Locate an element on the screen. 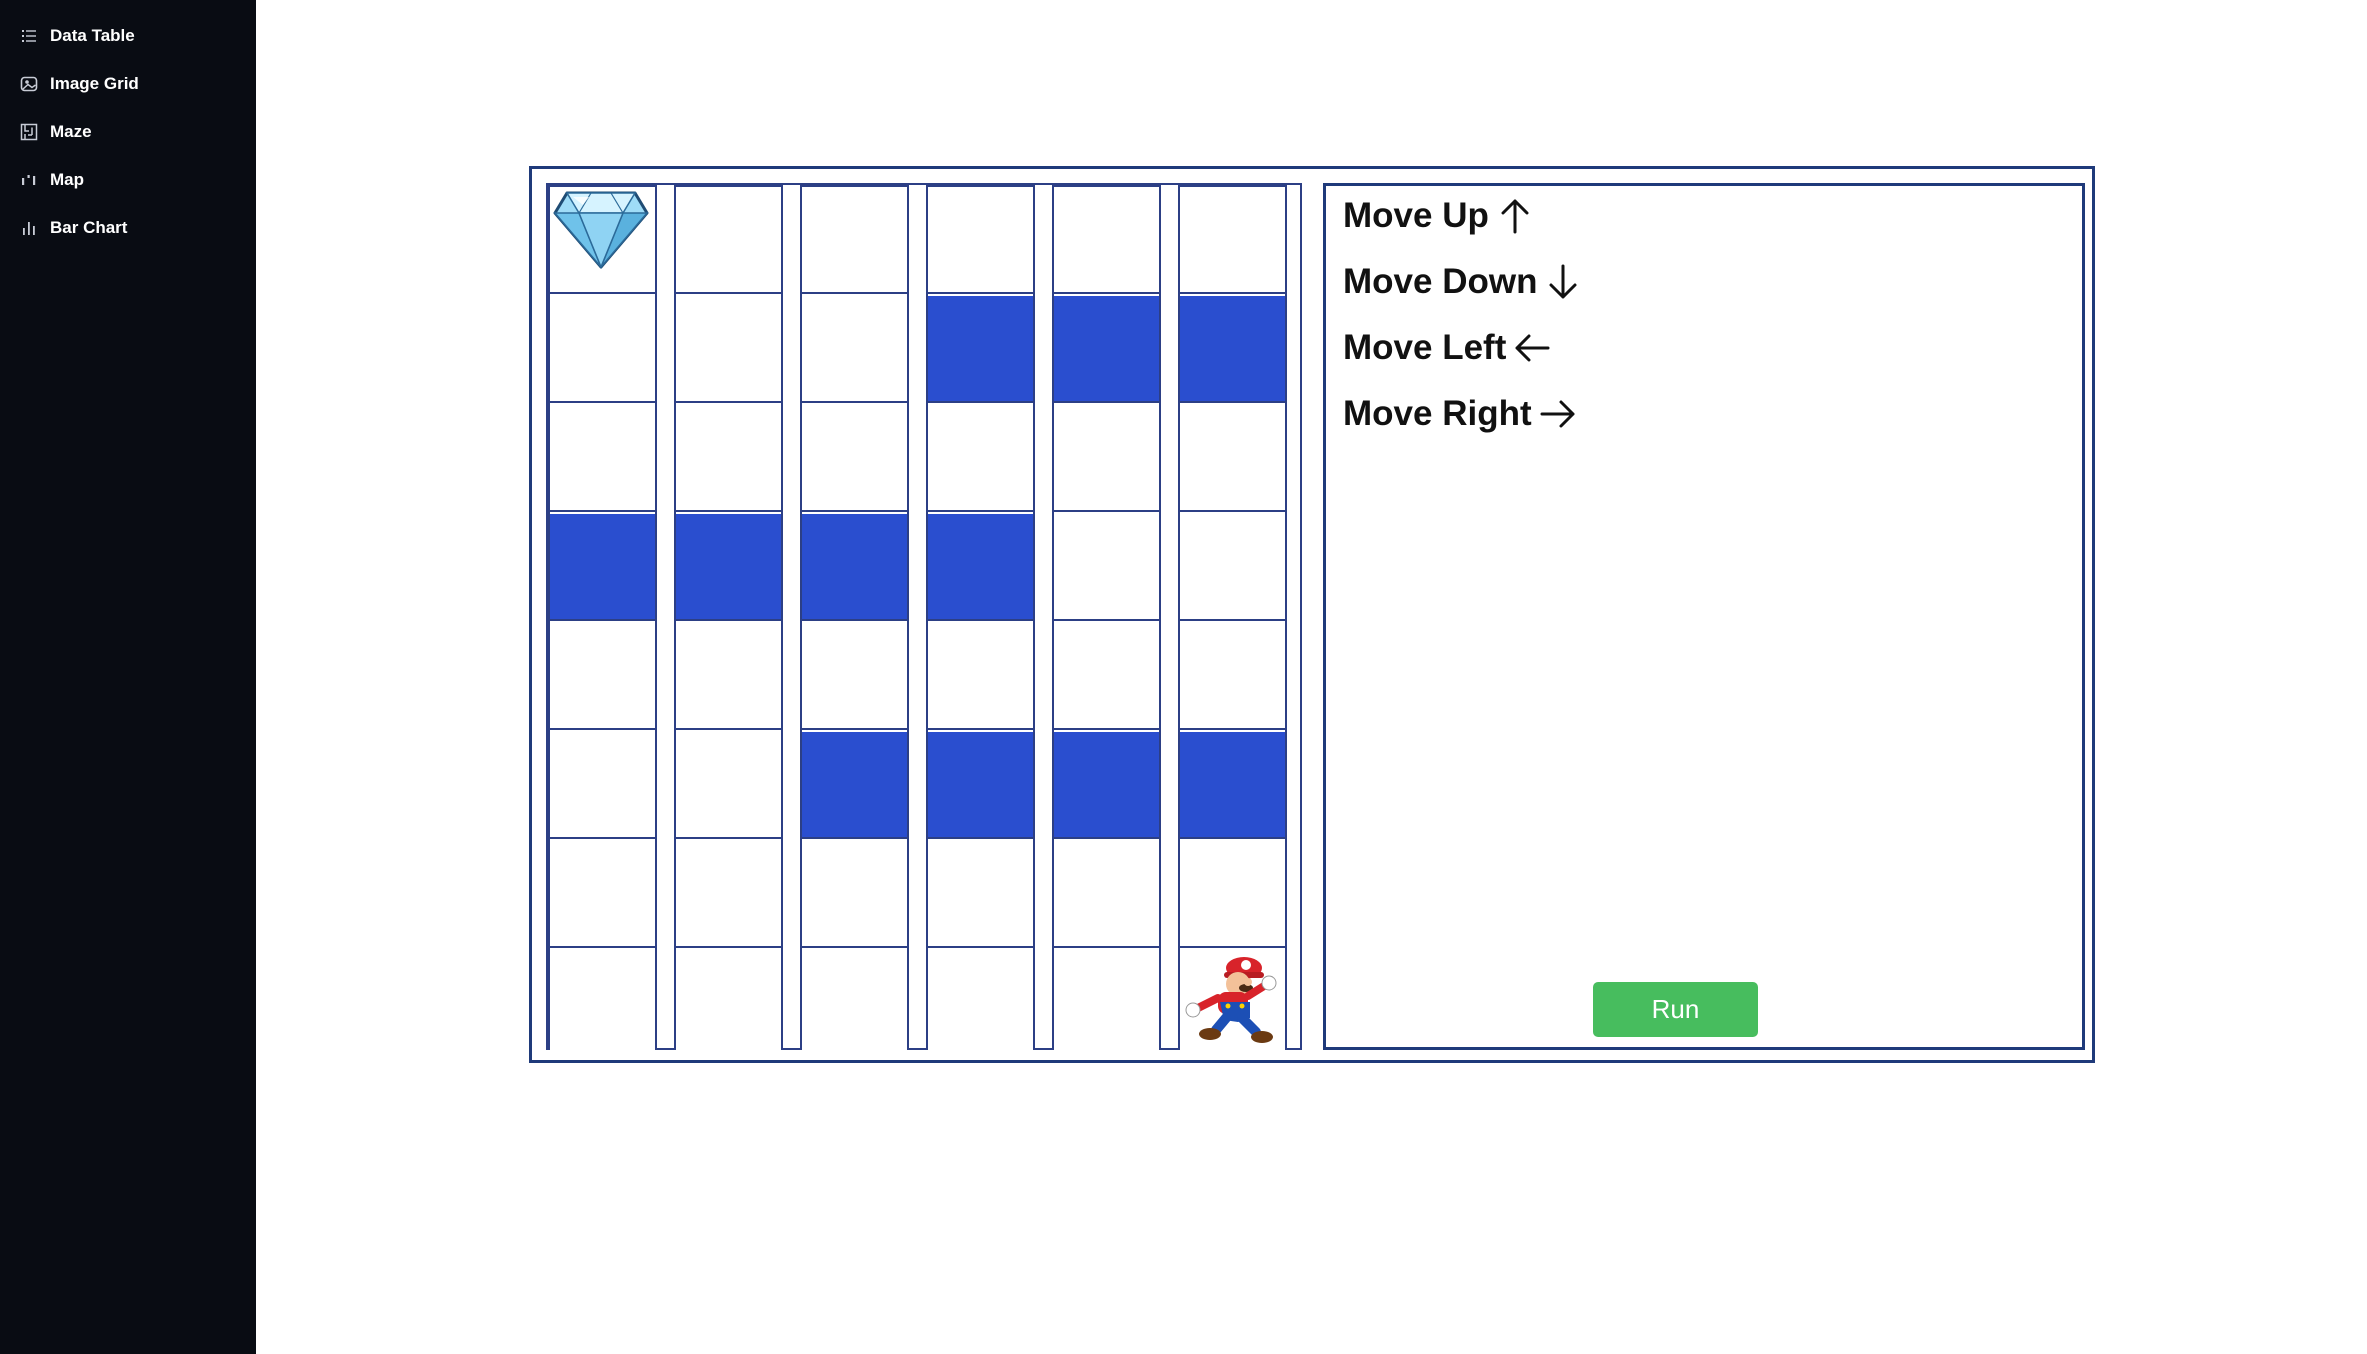 The width and height of the screenshot is (2367, 1354). bar-chart-icon is located at coordinates (29, 228).